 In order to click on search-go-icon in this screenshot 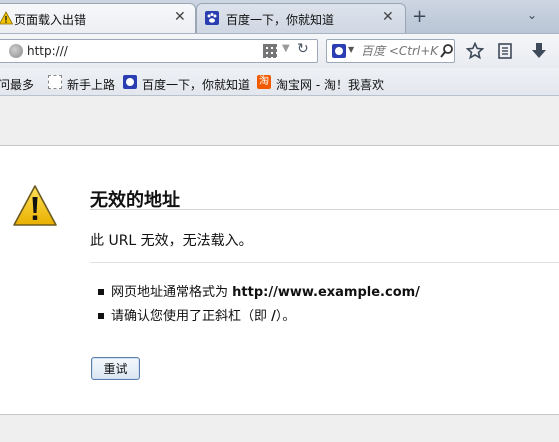, I will do `click(447, 51)`.